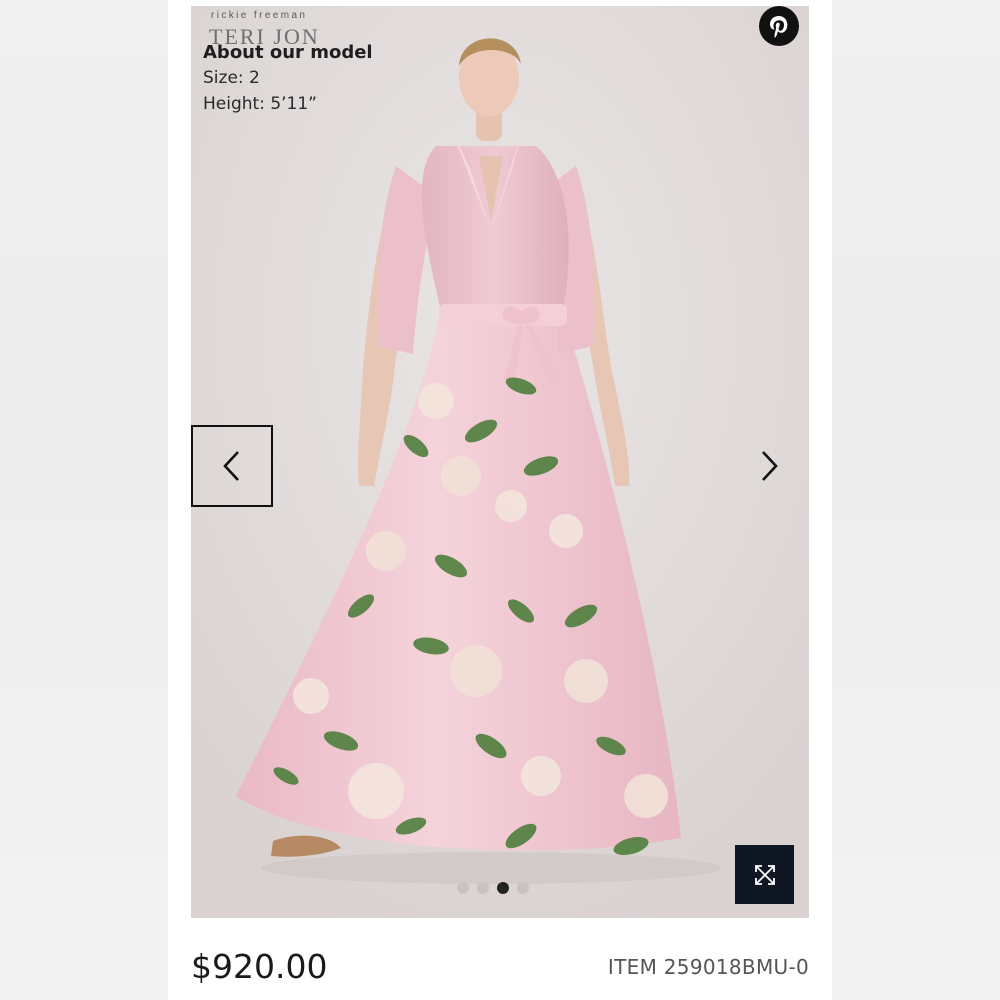  I want to click on previous-image-button, so click(232, 466).